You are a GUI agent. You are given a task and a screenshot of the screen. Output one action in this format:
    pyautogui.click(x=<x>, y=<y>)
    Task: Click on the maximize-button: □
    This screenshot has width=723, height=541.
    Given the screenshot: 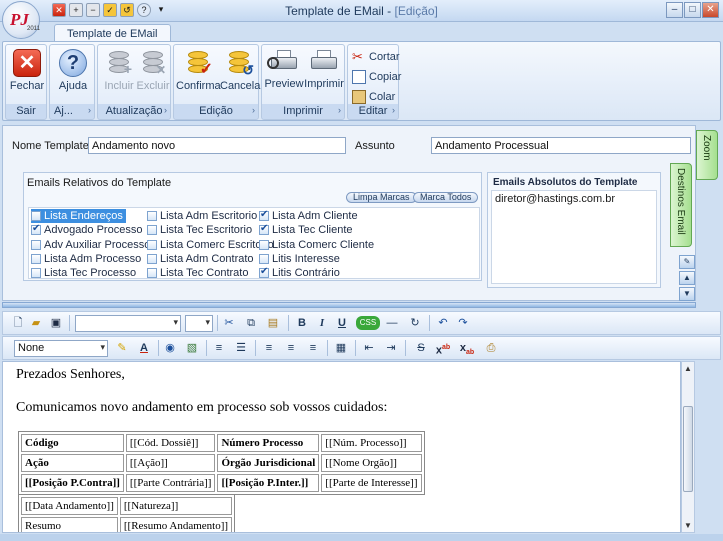 What is the action you would take?
    pyautogui.click(x=692, y=10)
    